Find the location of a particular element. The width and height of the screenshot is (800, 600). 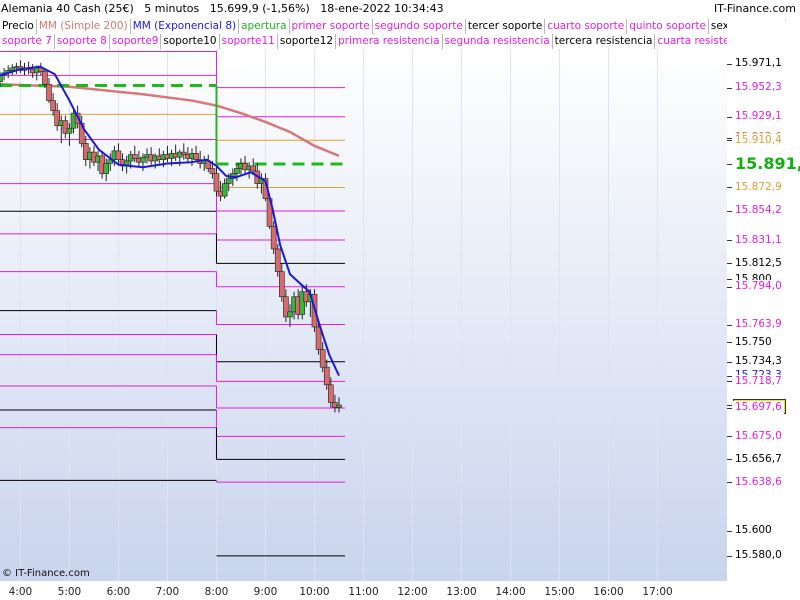

legend-item: soporte11 is located at coordinates (248, 41).